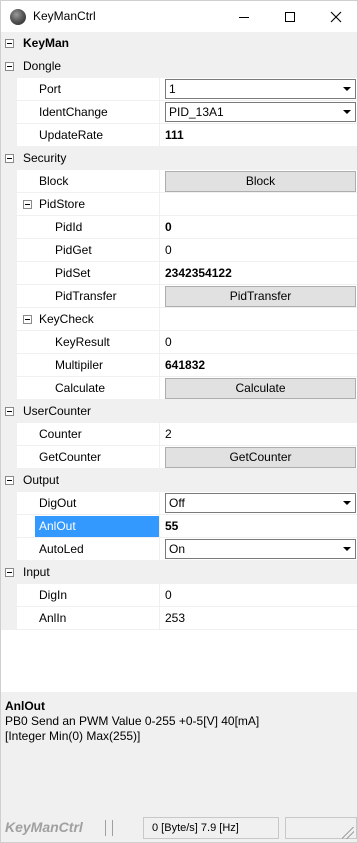 The image size is (358, 843). I want to click on digout-value: Off, so click(177, 503).